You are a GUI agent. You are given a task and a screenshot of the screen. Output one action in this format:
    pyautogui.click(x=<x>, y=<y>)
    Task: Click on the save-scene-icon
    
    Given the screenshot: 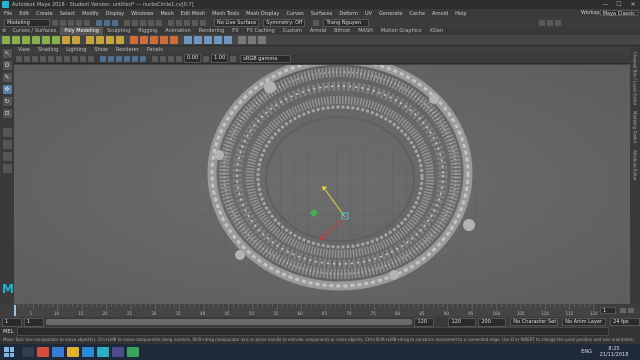 What is the action you would take?
    pyautogui.click(x=71, y=22)
    